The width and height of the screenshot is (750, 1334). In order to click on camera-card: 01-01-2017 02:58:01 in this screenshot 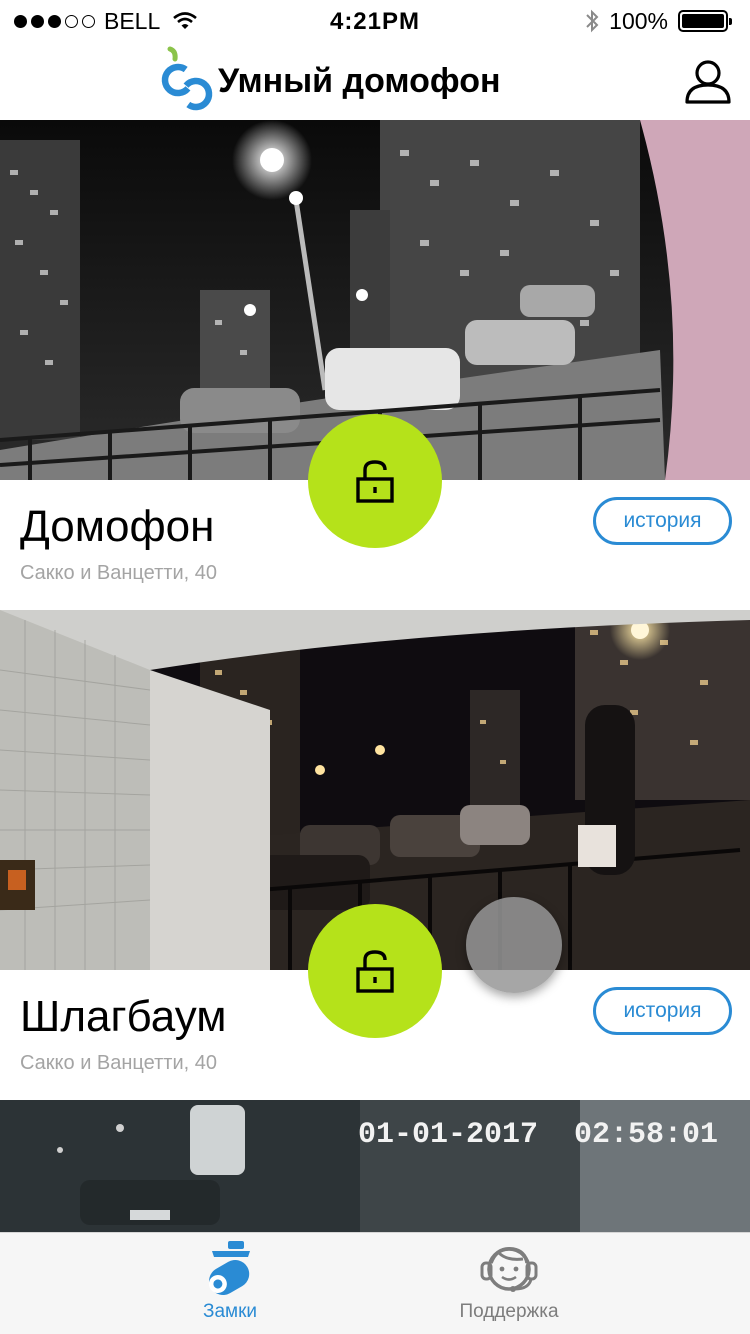, I will do `click(375, 1166)`.